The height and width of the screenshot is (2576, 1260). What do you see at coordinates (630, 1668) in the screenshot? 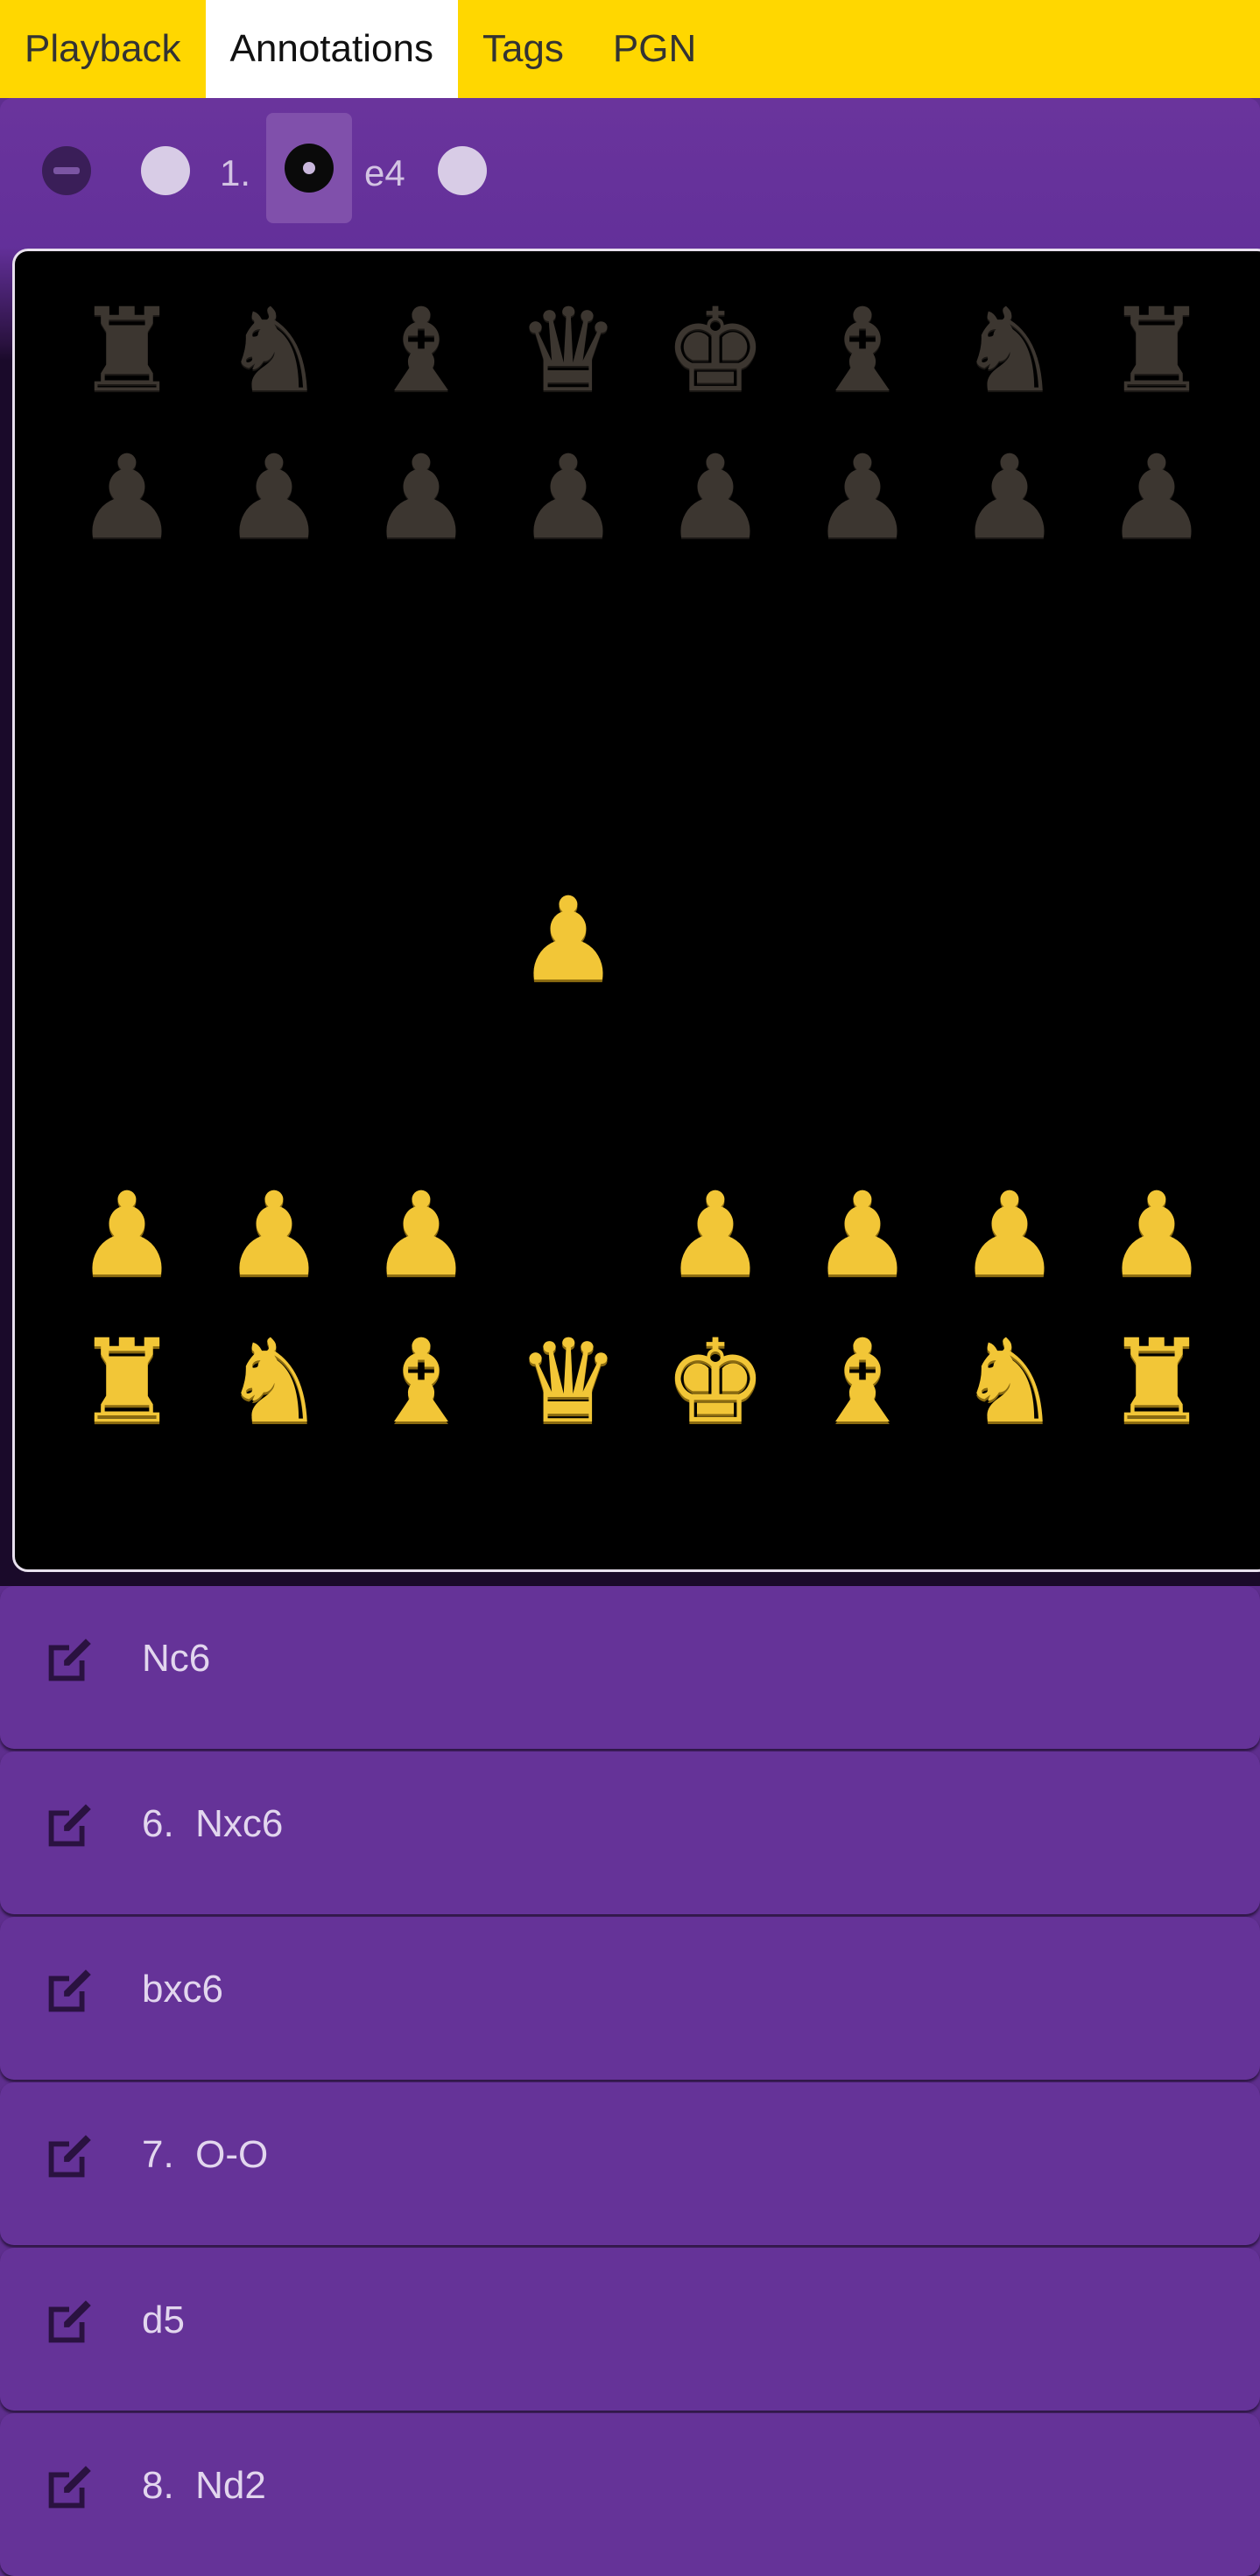
I see `move-row: Nc6` at bounding box center [630, 1668].